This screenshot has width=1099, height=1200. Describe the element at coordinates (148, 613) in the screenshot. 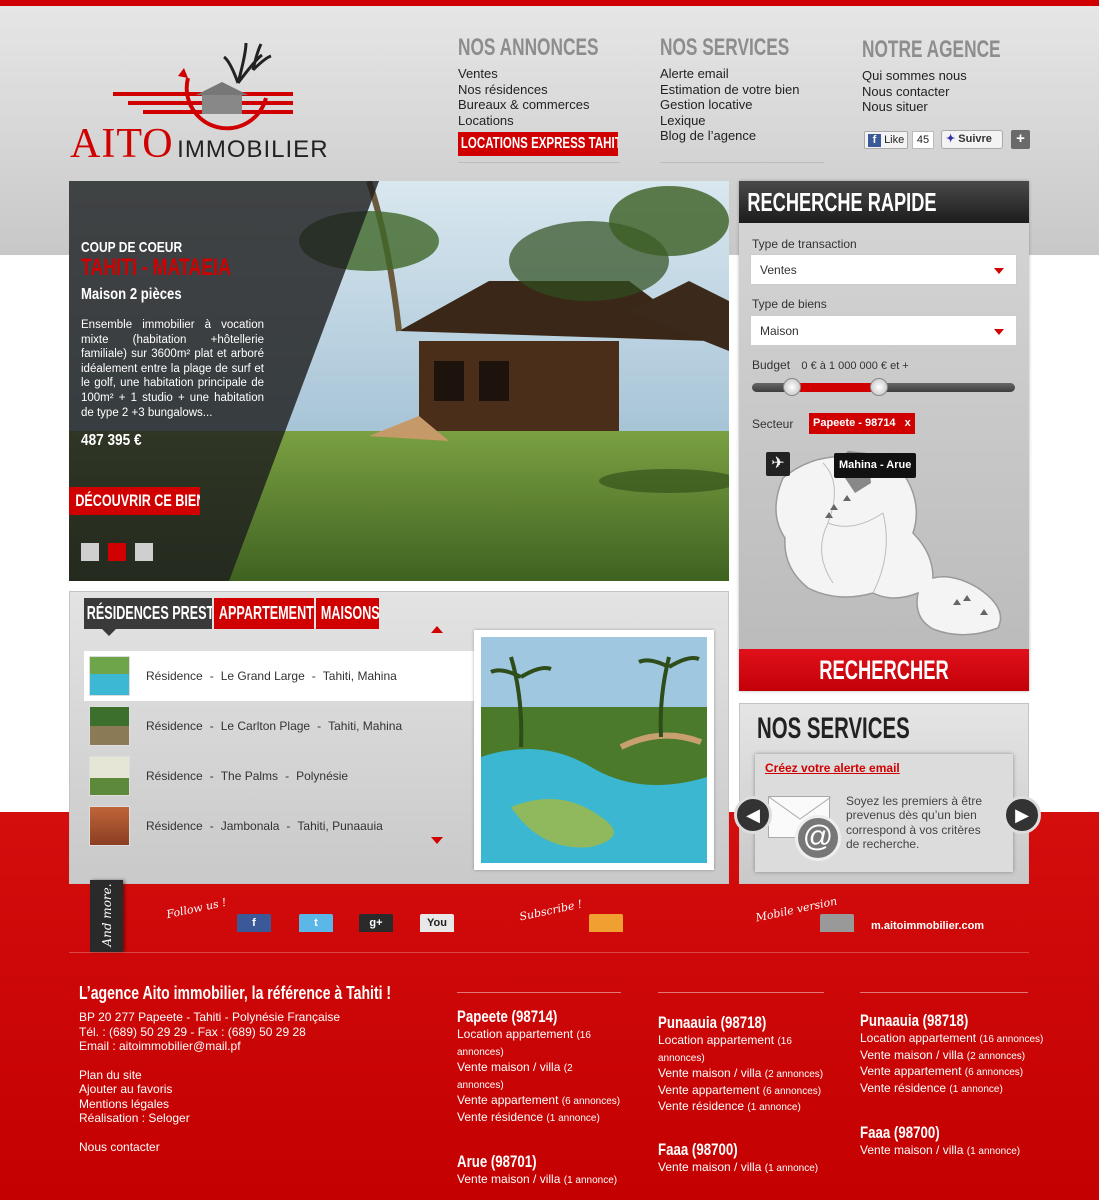

I see `tab-residences-prestige: RÉSIDENCES PRESTIGE` at that location.